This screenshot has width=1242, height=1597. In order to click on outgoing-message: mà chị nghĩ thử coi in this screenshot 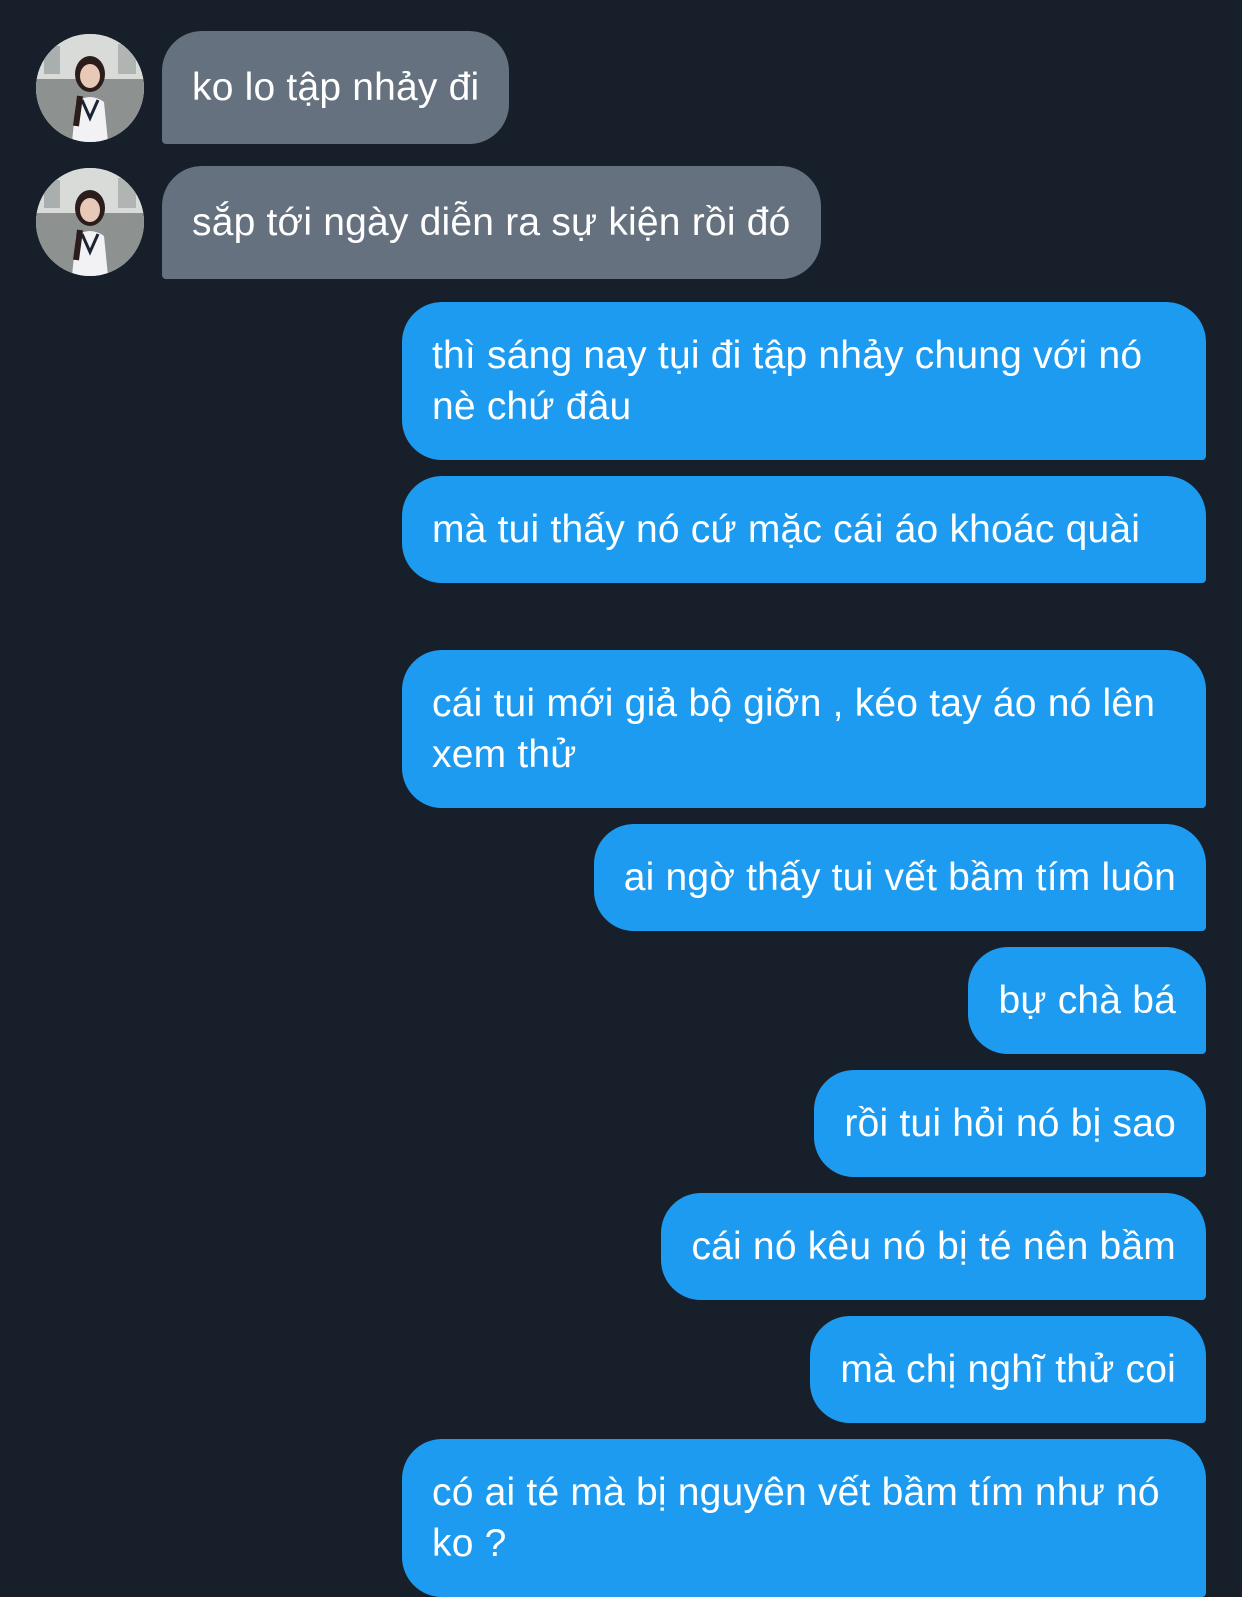, I will do `click(1008, 1369)`.